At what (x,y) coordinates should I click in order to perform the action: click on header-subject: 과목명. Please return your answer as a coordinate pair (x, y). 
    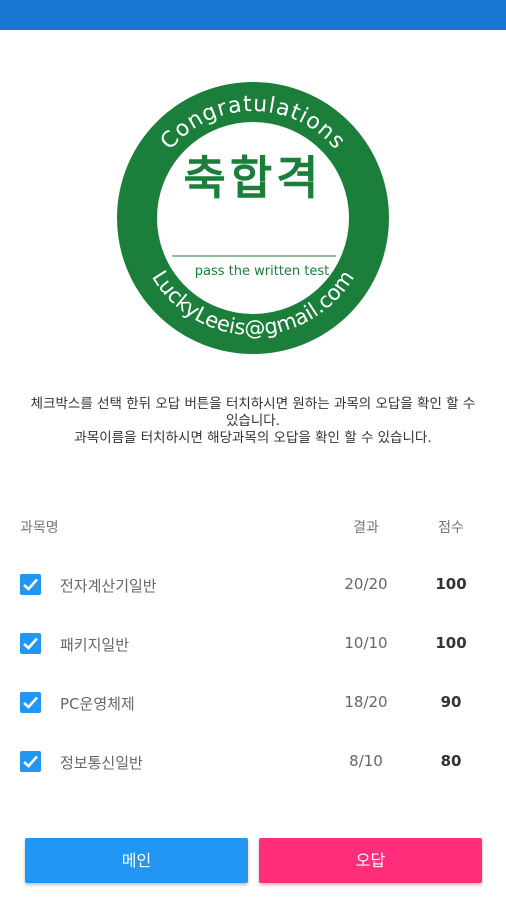
    Looking at the image, I should click on (39, 528).